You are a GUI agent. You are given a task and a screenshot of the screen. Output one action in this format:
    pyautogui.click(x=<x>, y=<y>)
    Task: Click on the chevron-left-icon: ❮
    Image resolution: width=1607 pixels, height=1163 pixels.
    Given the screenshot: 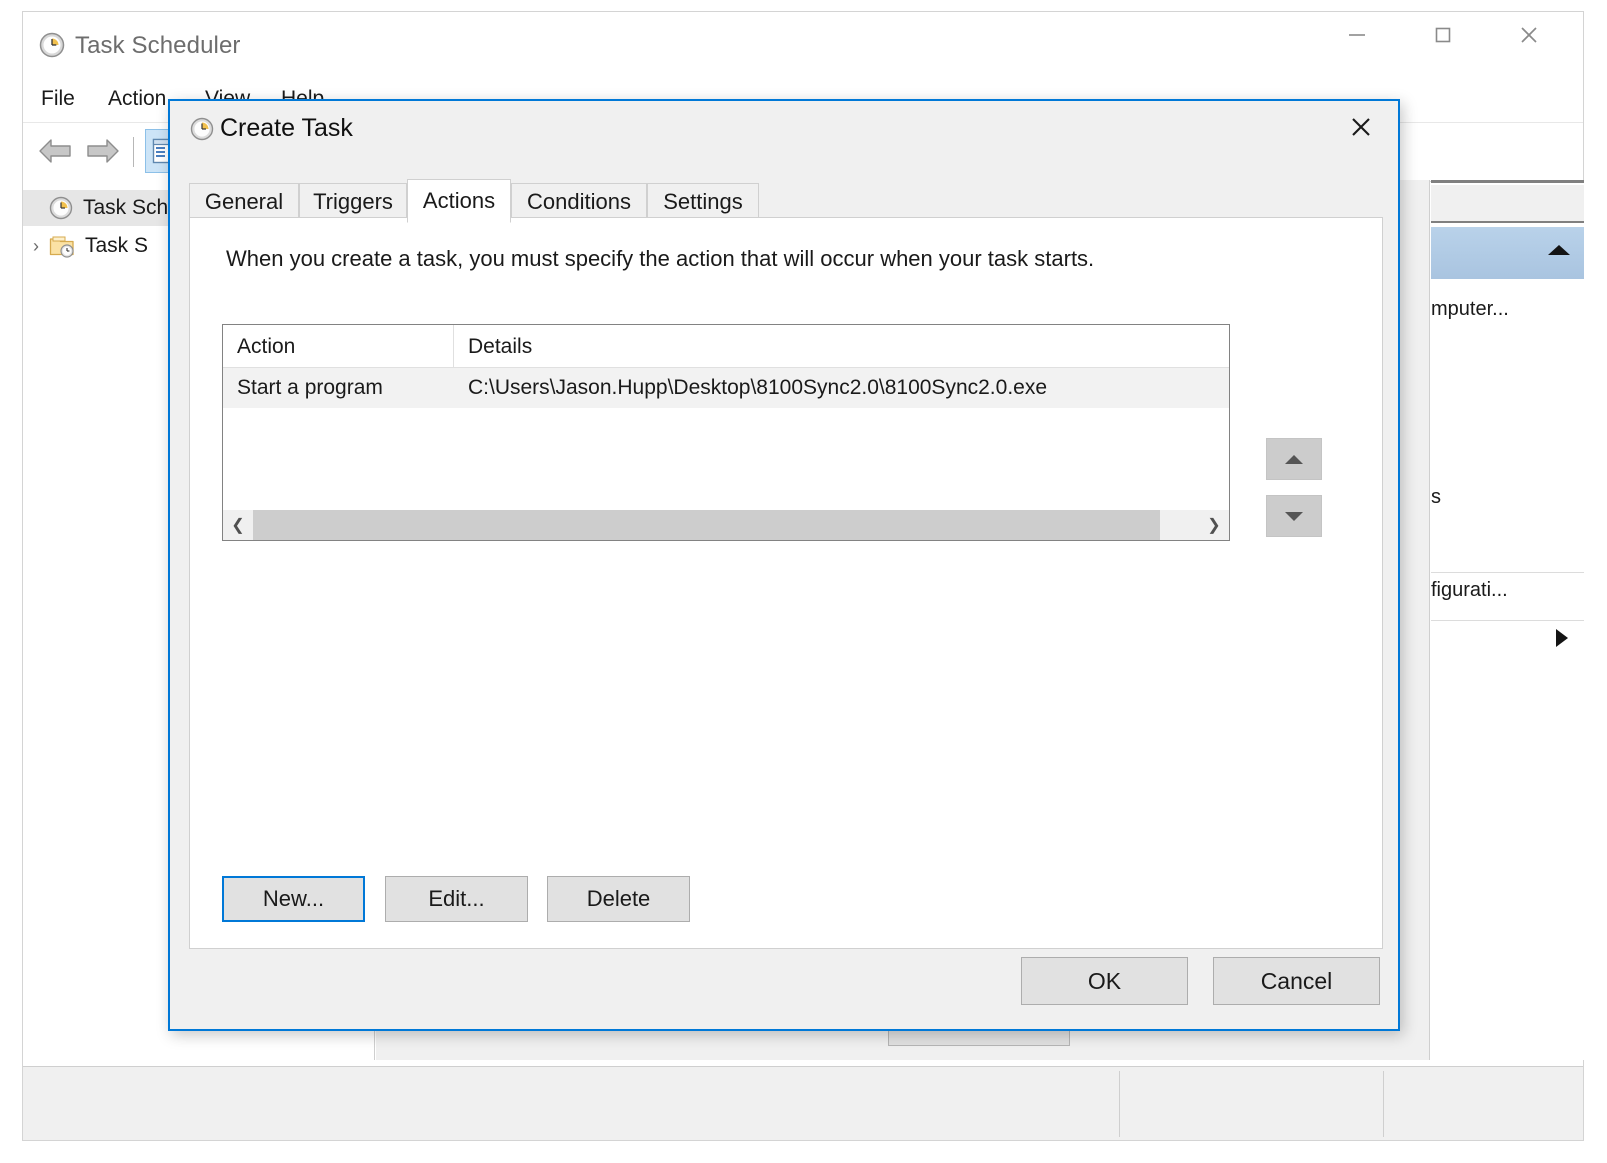 What is the action you would take?
    pyautogui.click(x=238, y=525)
    